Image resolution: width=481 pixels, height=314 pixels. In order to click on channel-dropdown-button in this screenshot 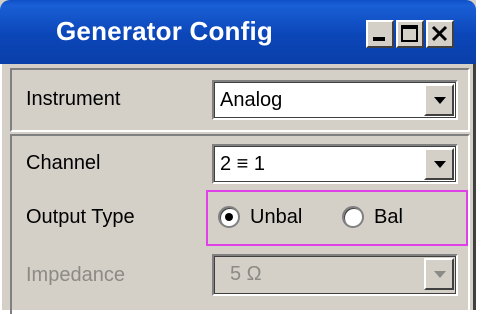, I will do `click(439, 164)`.